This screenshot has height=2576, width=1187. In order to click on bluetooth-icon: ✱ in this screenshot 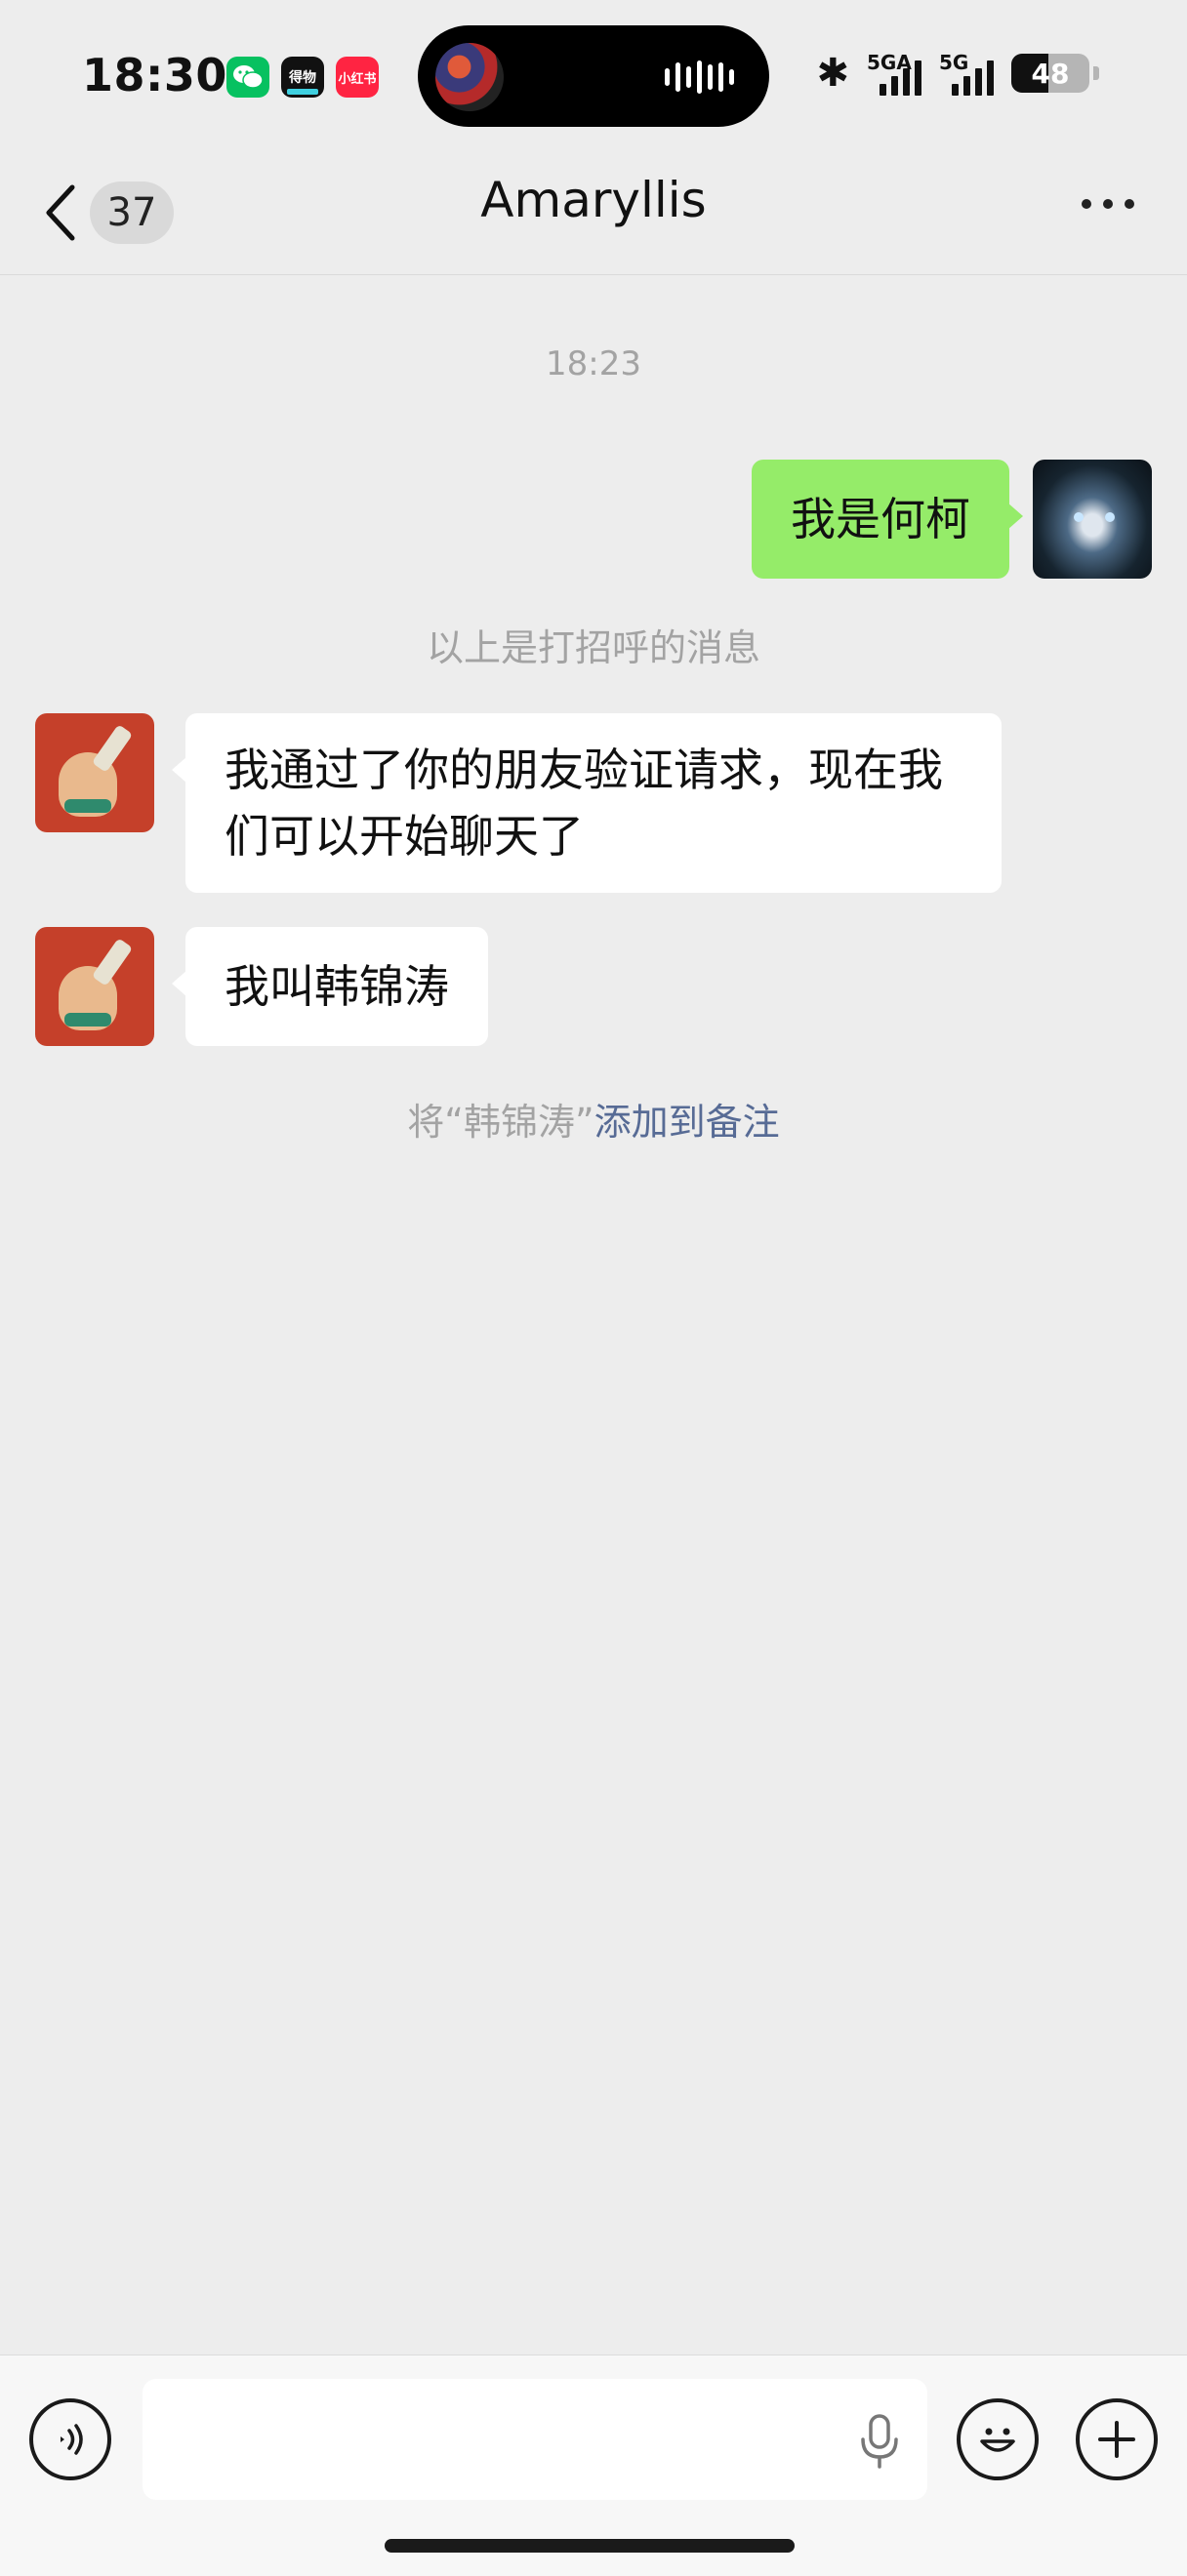, I will do `click(832, 73)`.